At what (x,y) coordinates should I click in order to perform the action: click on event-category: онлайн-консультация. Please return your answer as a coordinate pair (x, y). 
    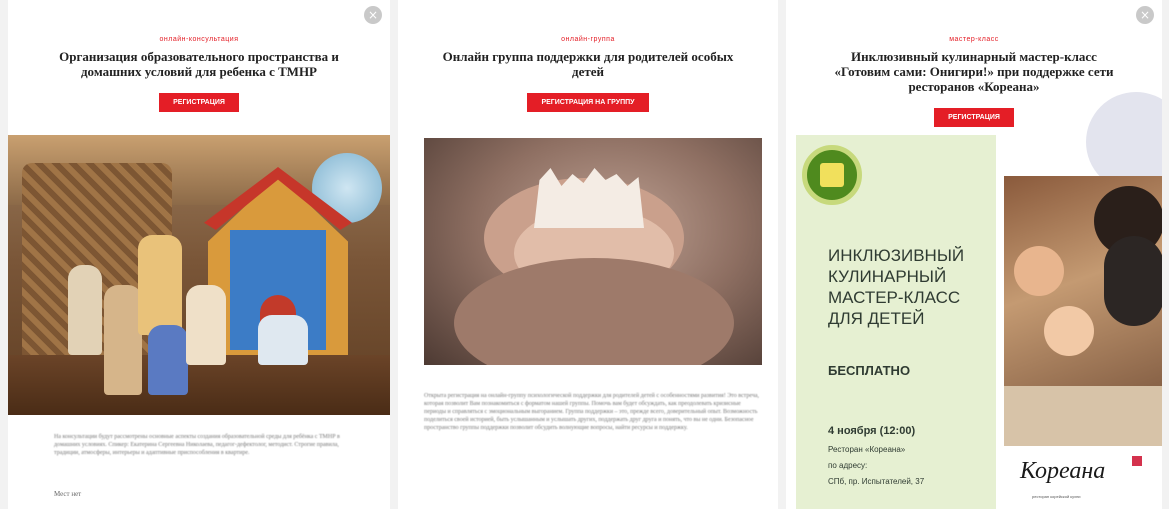
    Looking at the image, I should click on (199, 39).